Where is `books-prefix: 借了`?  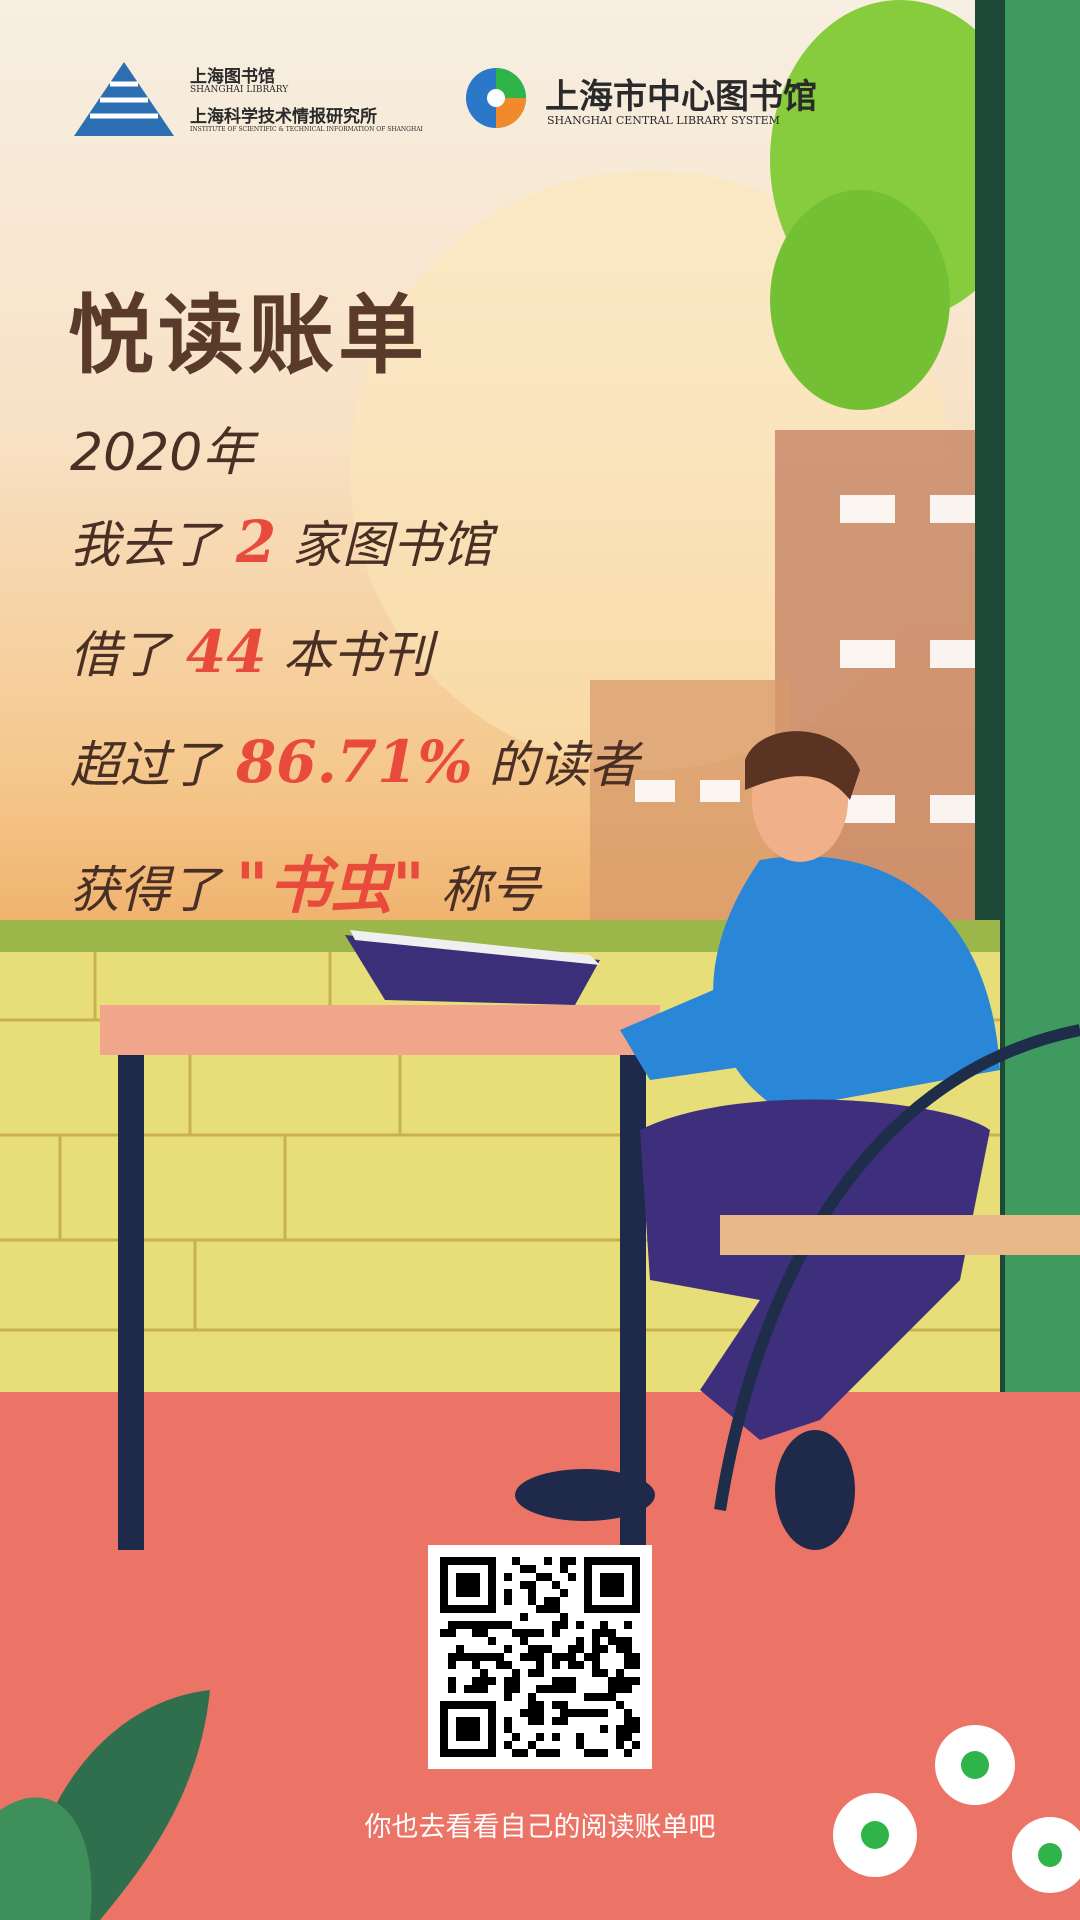 books-prefix: 借了 is located at coordinates (120, 655).